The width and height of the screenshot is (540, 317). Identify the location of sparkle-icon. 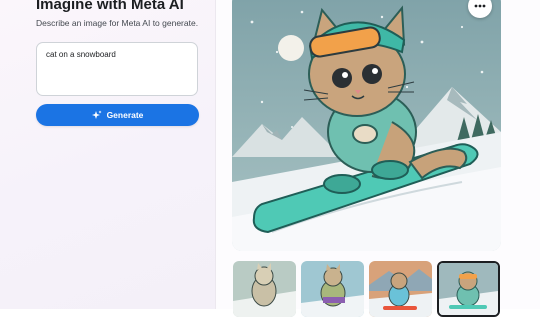
(96, 114).